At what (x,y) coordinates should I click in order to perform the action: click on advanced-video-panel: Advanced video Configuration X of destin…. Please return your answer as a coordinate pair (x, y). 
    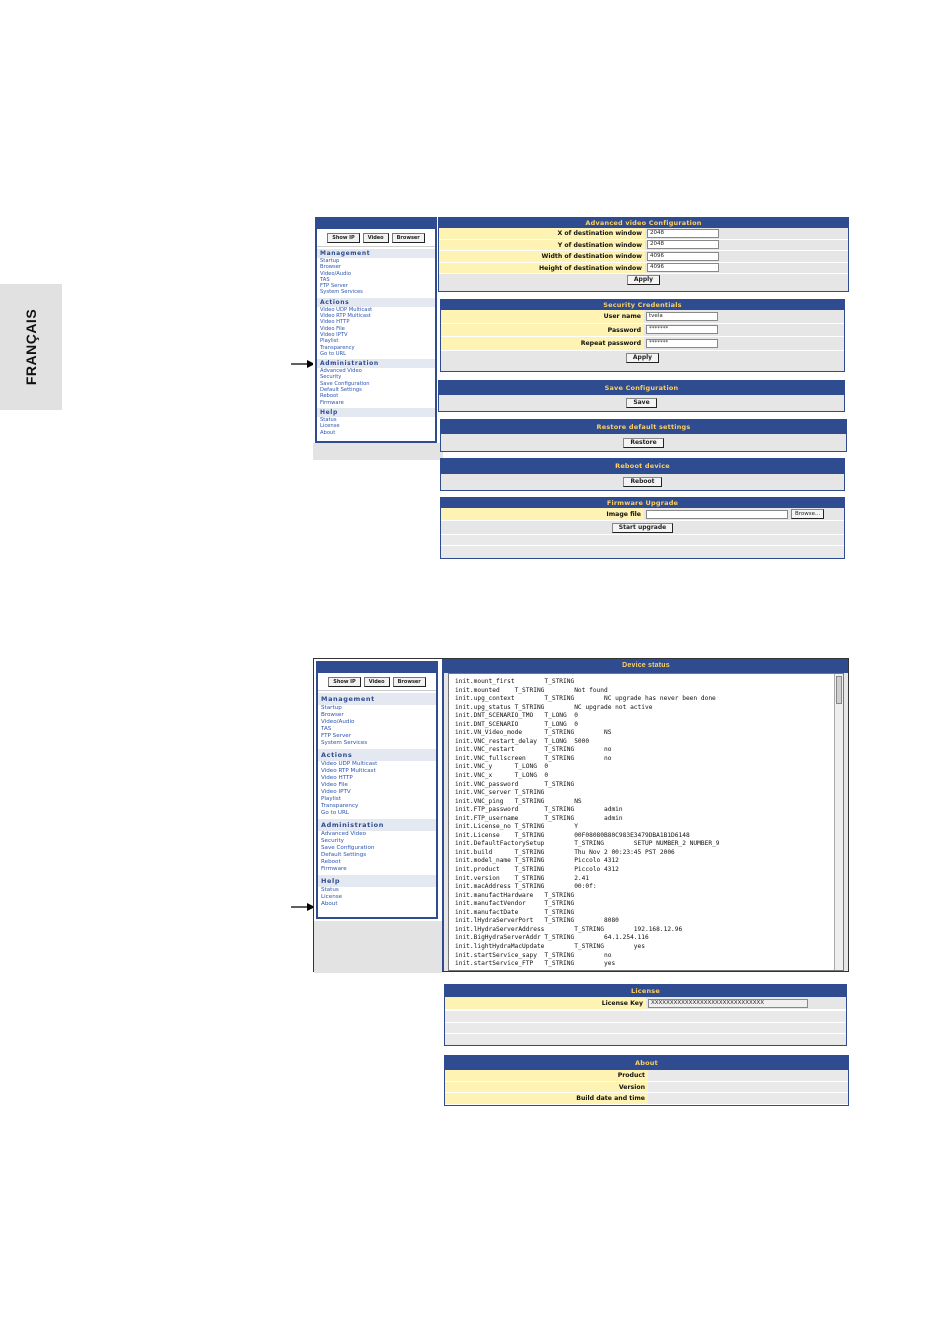
    Looking at the image, I should click on (643, 254).